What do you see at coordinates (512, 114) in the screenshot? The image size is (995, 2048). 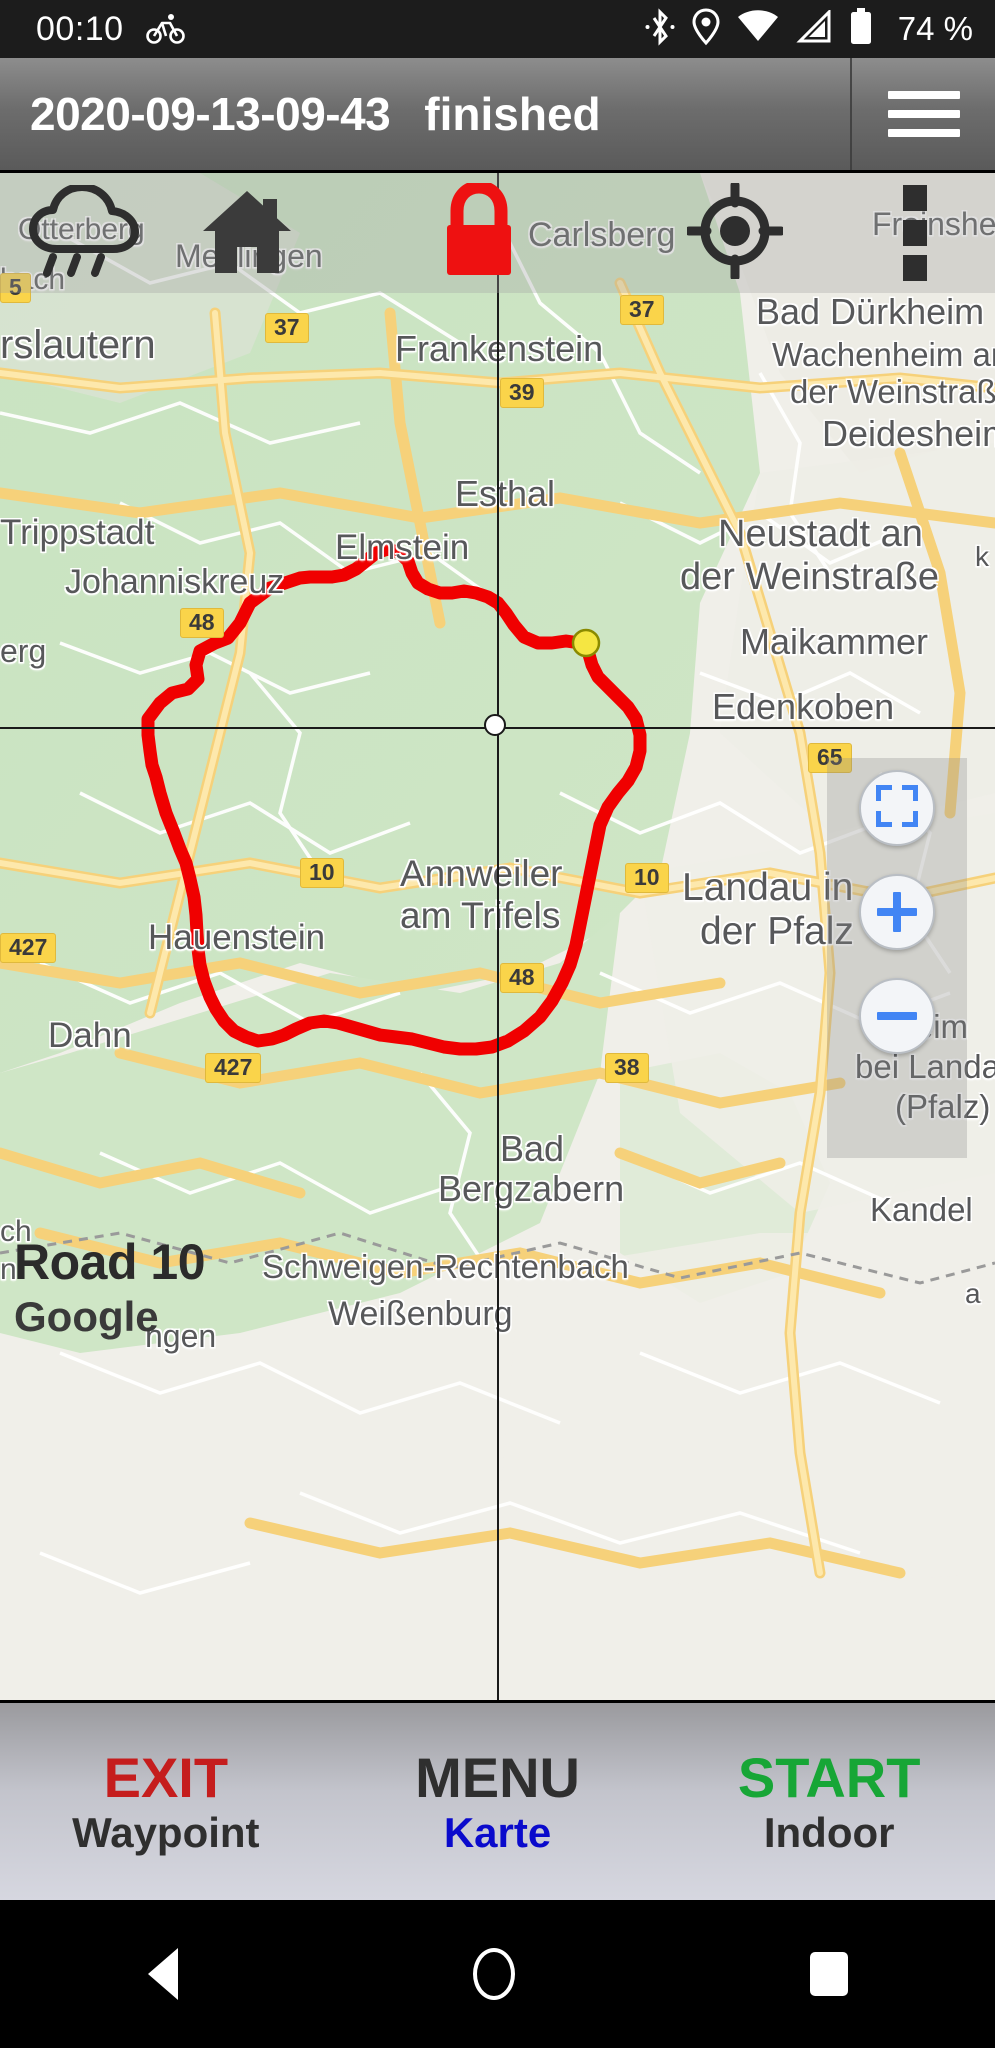 I see `track-status: finished` at bounding box center [512, 114].